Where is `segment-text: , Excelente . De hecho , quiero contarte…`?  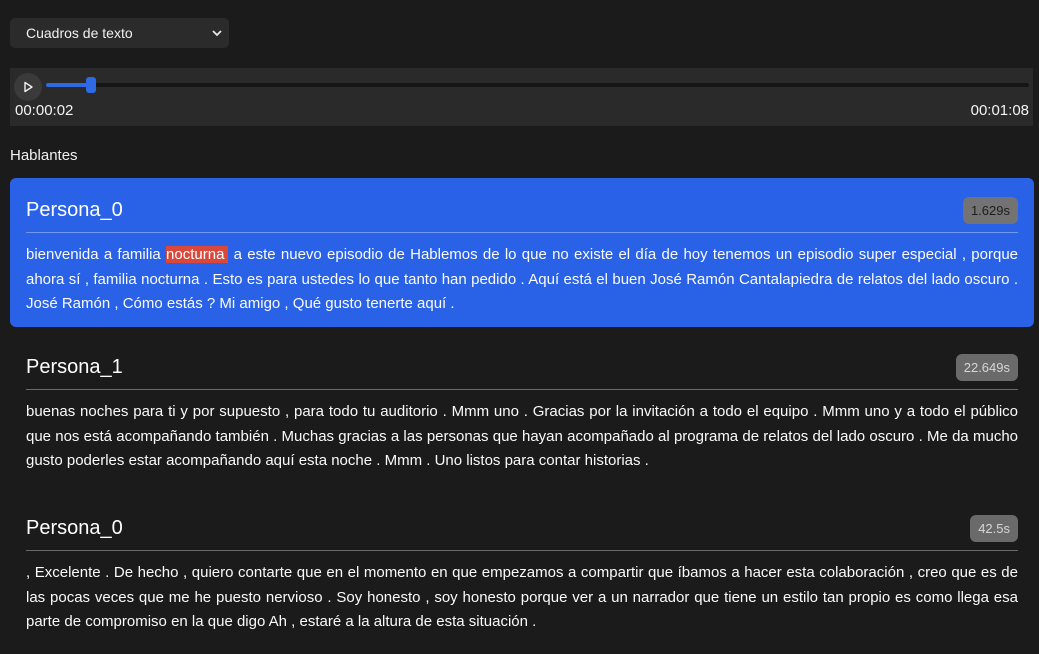
segment-text: , Excelente . De hecho , quiero contarte… is located at coordinates (522, 597).